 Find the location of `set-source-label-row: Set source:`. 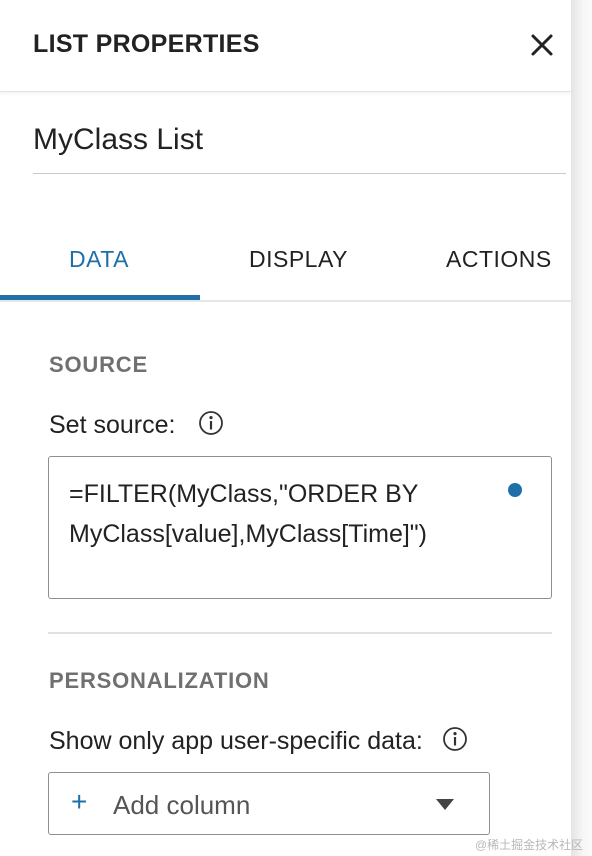

set-source-label-row: Set source: is located at coordinates (136, 425).